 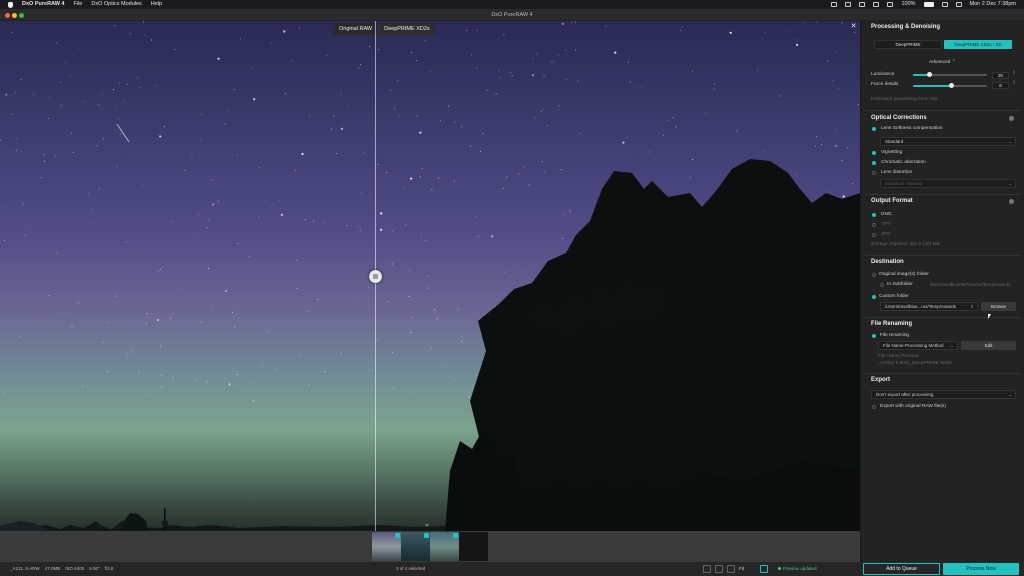 I want to click on distortion-select: Maximum retained ⌄, so click(x=948, y=183).